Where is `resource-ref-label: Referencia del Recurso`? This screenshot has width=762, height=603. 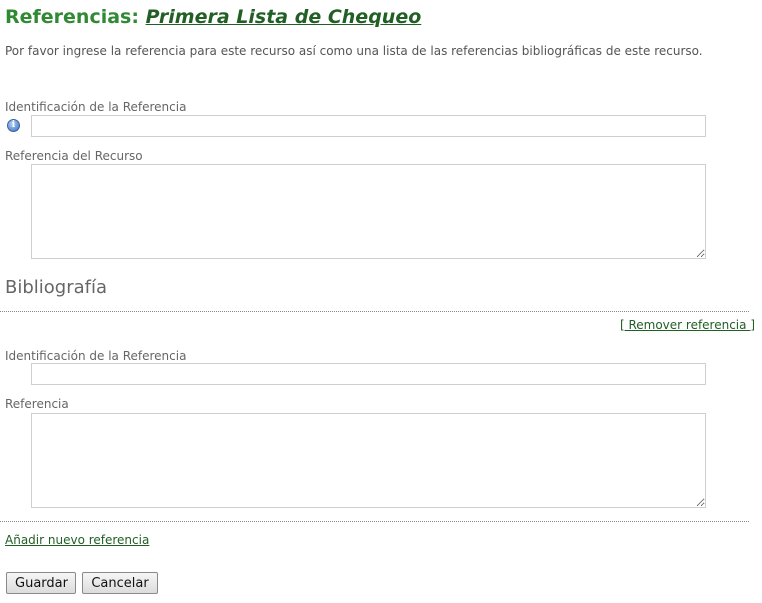 resource-ref-label: Referencia del Recurso is located at coordinates (74, 156).